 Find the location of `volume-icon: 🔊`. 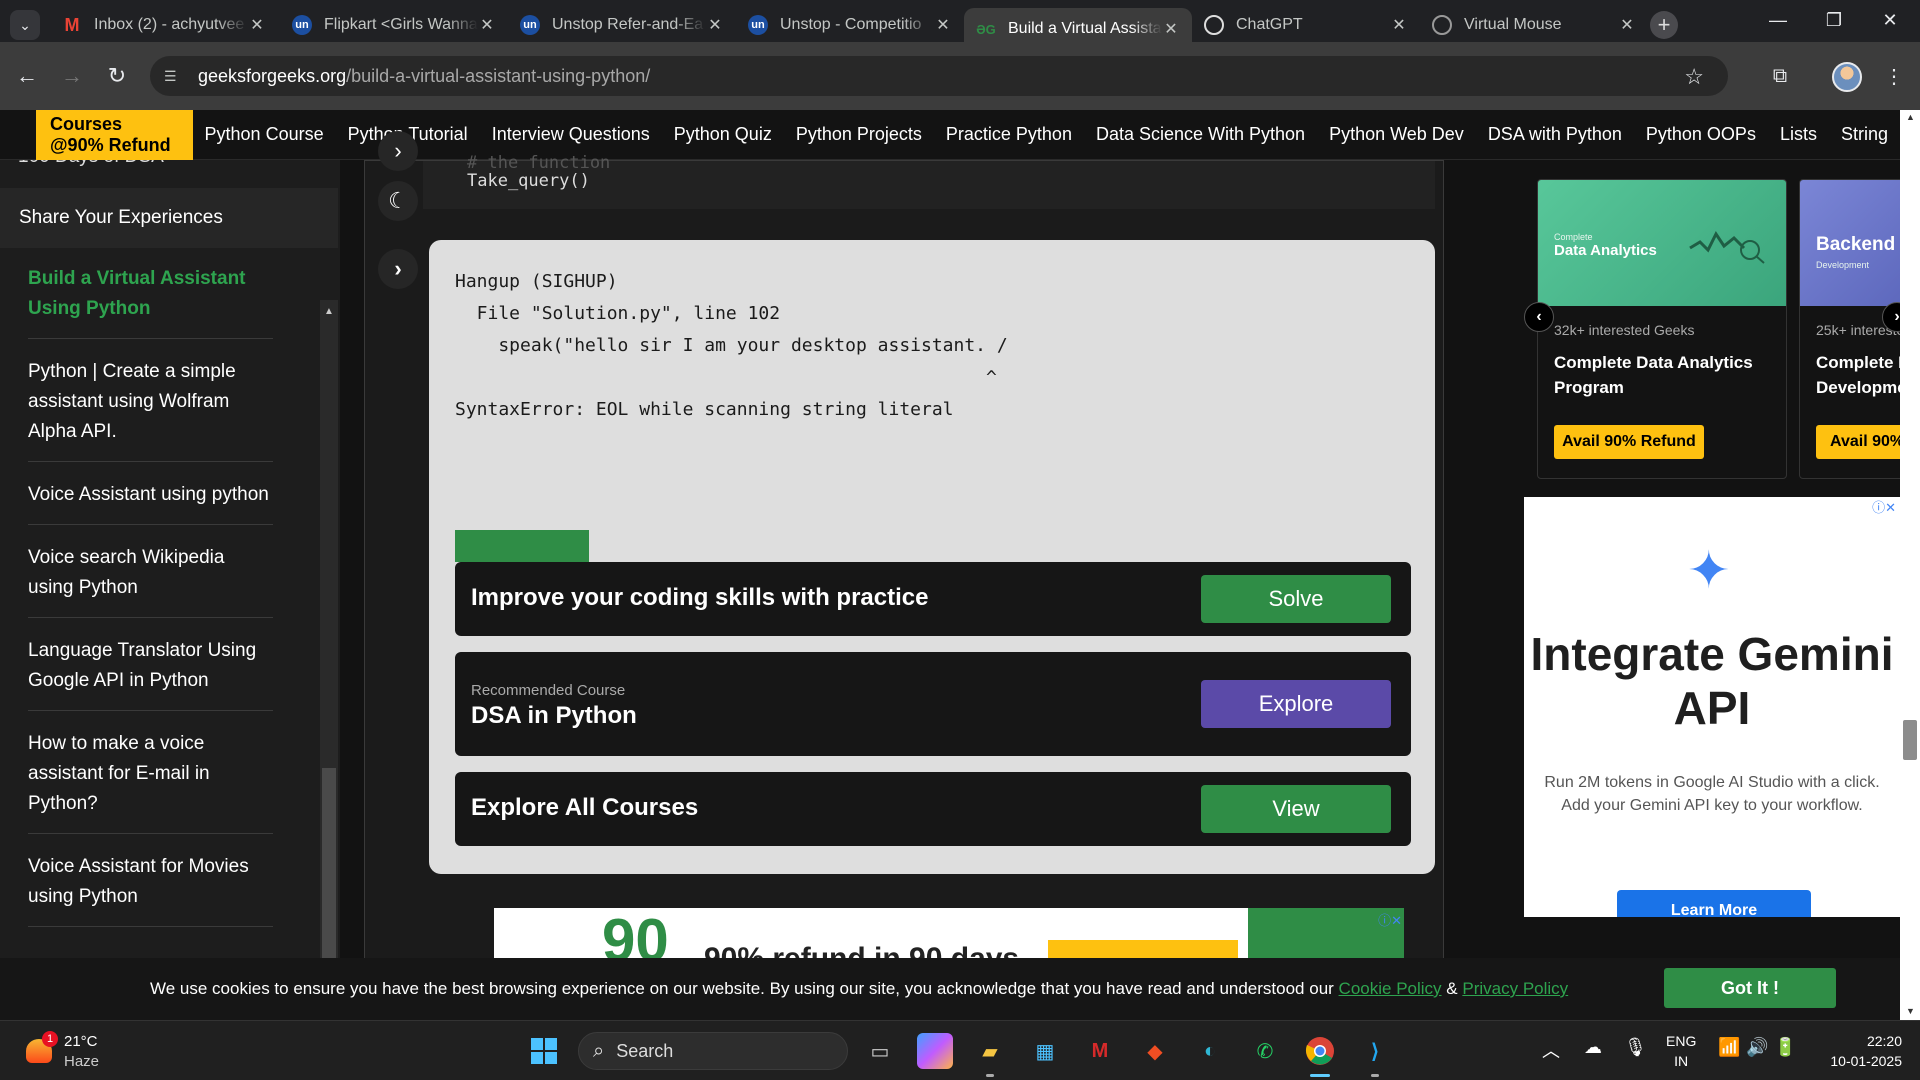

volume-icon: 🔊 is located at coordinates (1757, 1047).